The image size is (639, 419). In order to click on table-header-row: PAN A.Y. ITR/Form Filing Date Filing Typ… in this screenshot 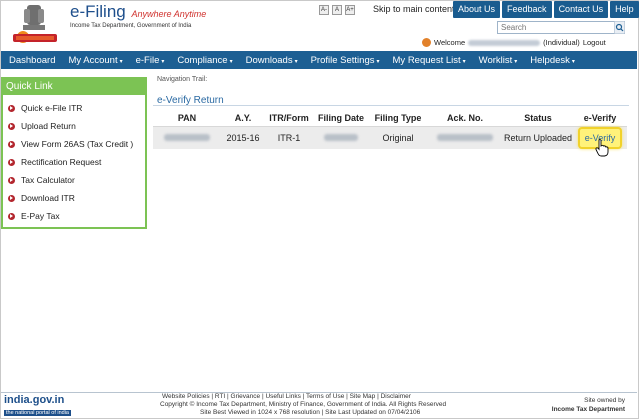, I will do `click(390, 119)`.